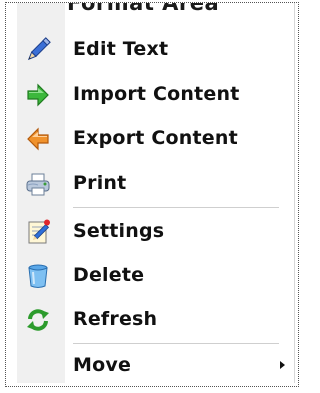 The image size is (320, 393). I want to click on green-arrow-right-icon, so click(38, 95).